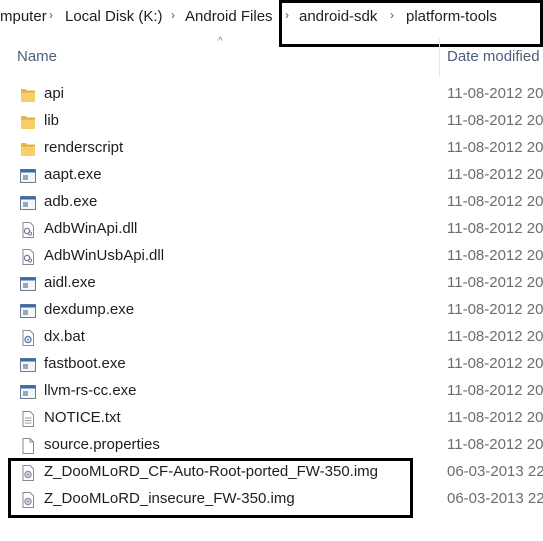  Describe the element at coordinates (54, 93) in the screenshot. I see `file-name: api` at that location.